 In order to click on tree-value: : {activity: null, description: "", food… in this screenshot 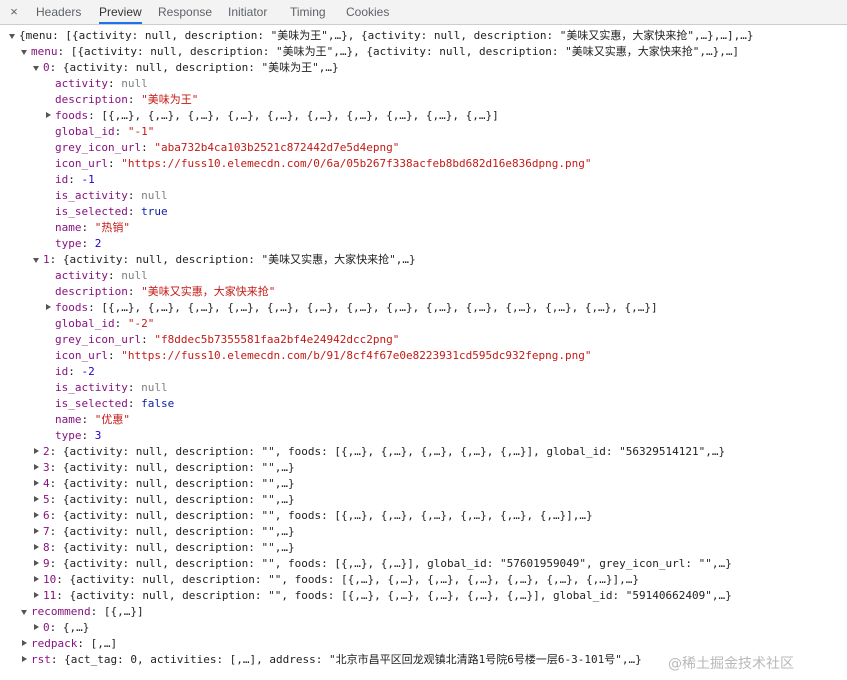, I will do `click(321, 515)`.